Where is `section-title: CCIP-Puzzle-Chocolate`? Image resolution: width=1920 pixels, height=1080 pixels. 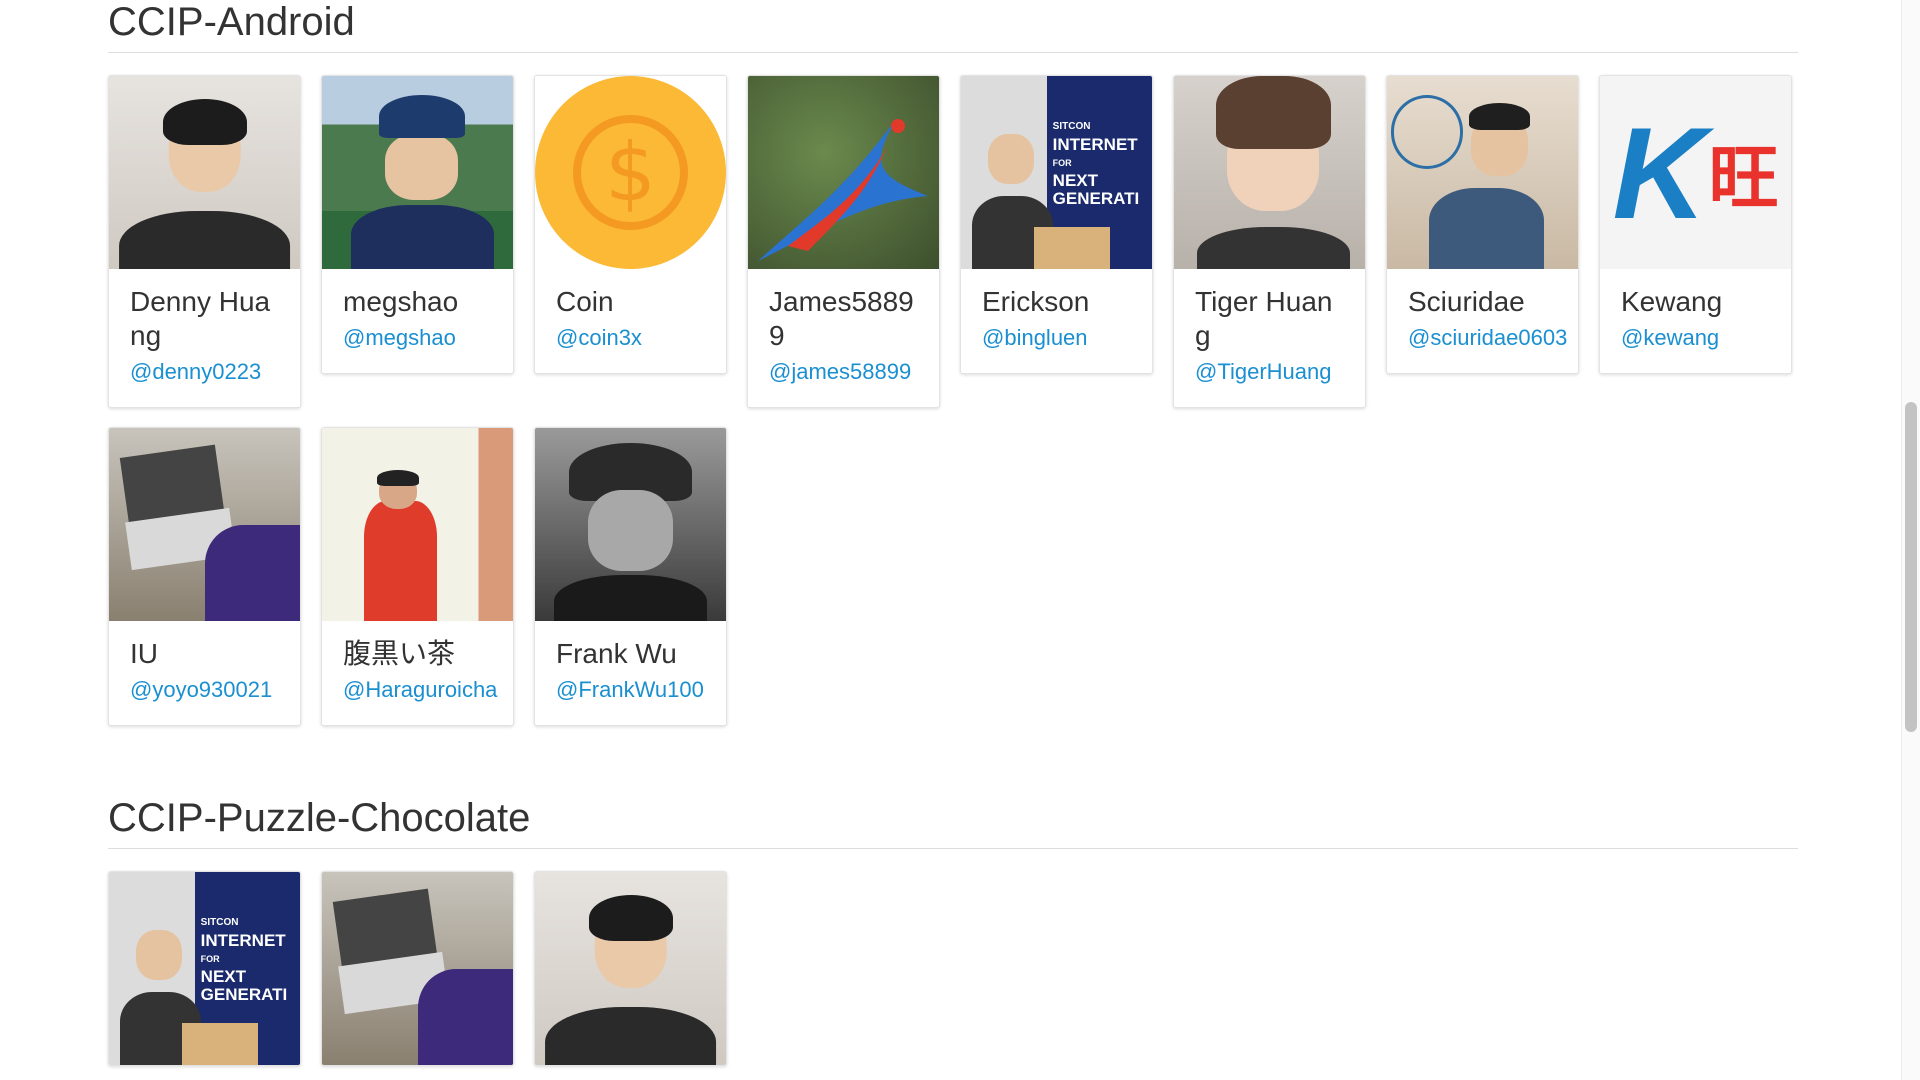
section-title: CCIP-Puzzle-Chocolate is located at coordinates (953, 823).